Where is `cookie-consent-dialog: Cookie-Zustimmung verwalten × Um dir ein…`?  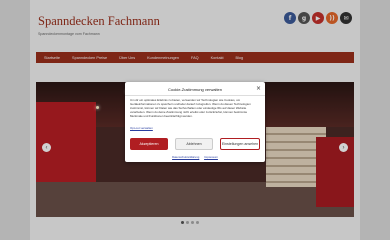
cookie-consent-dialog: Cookie-Zustimmung verwalten × Um dir ein… is located at coordinates (195, 122).